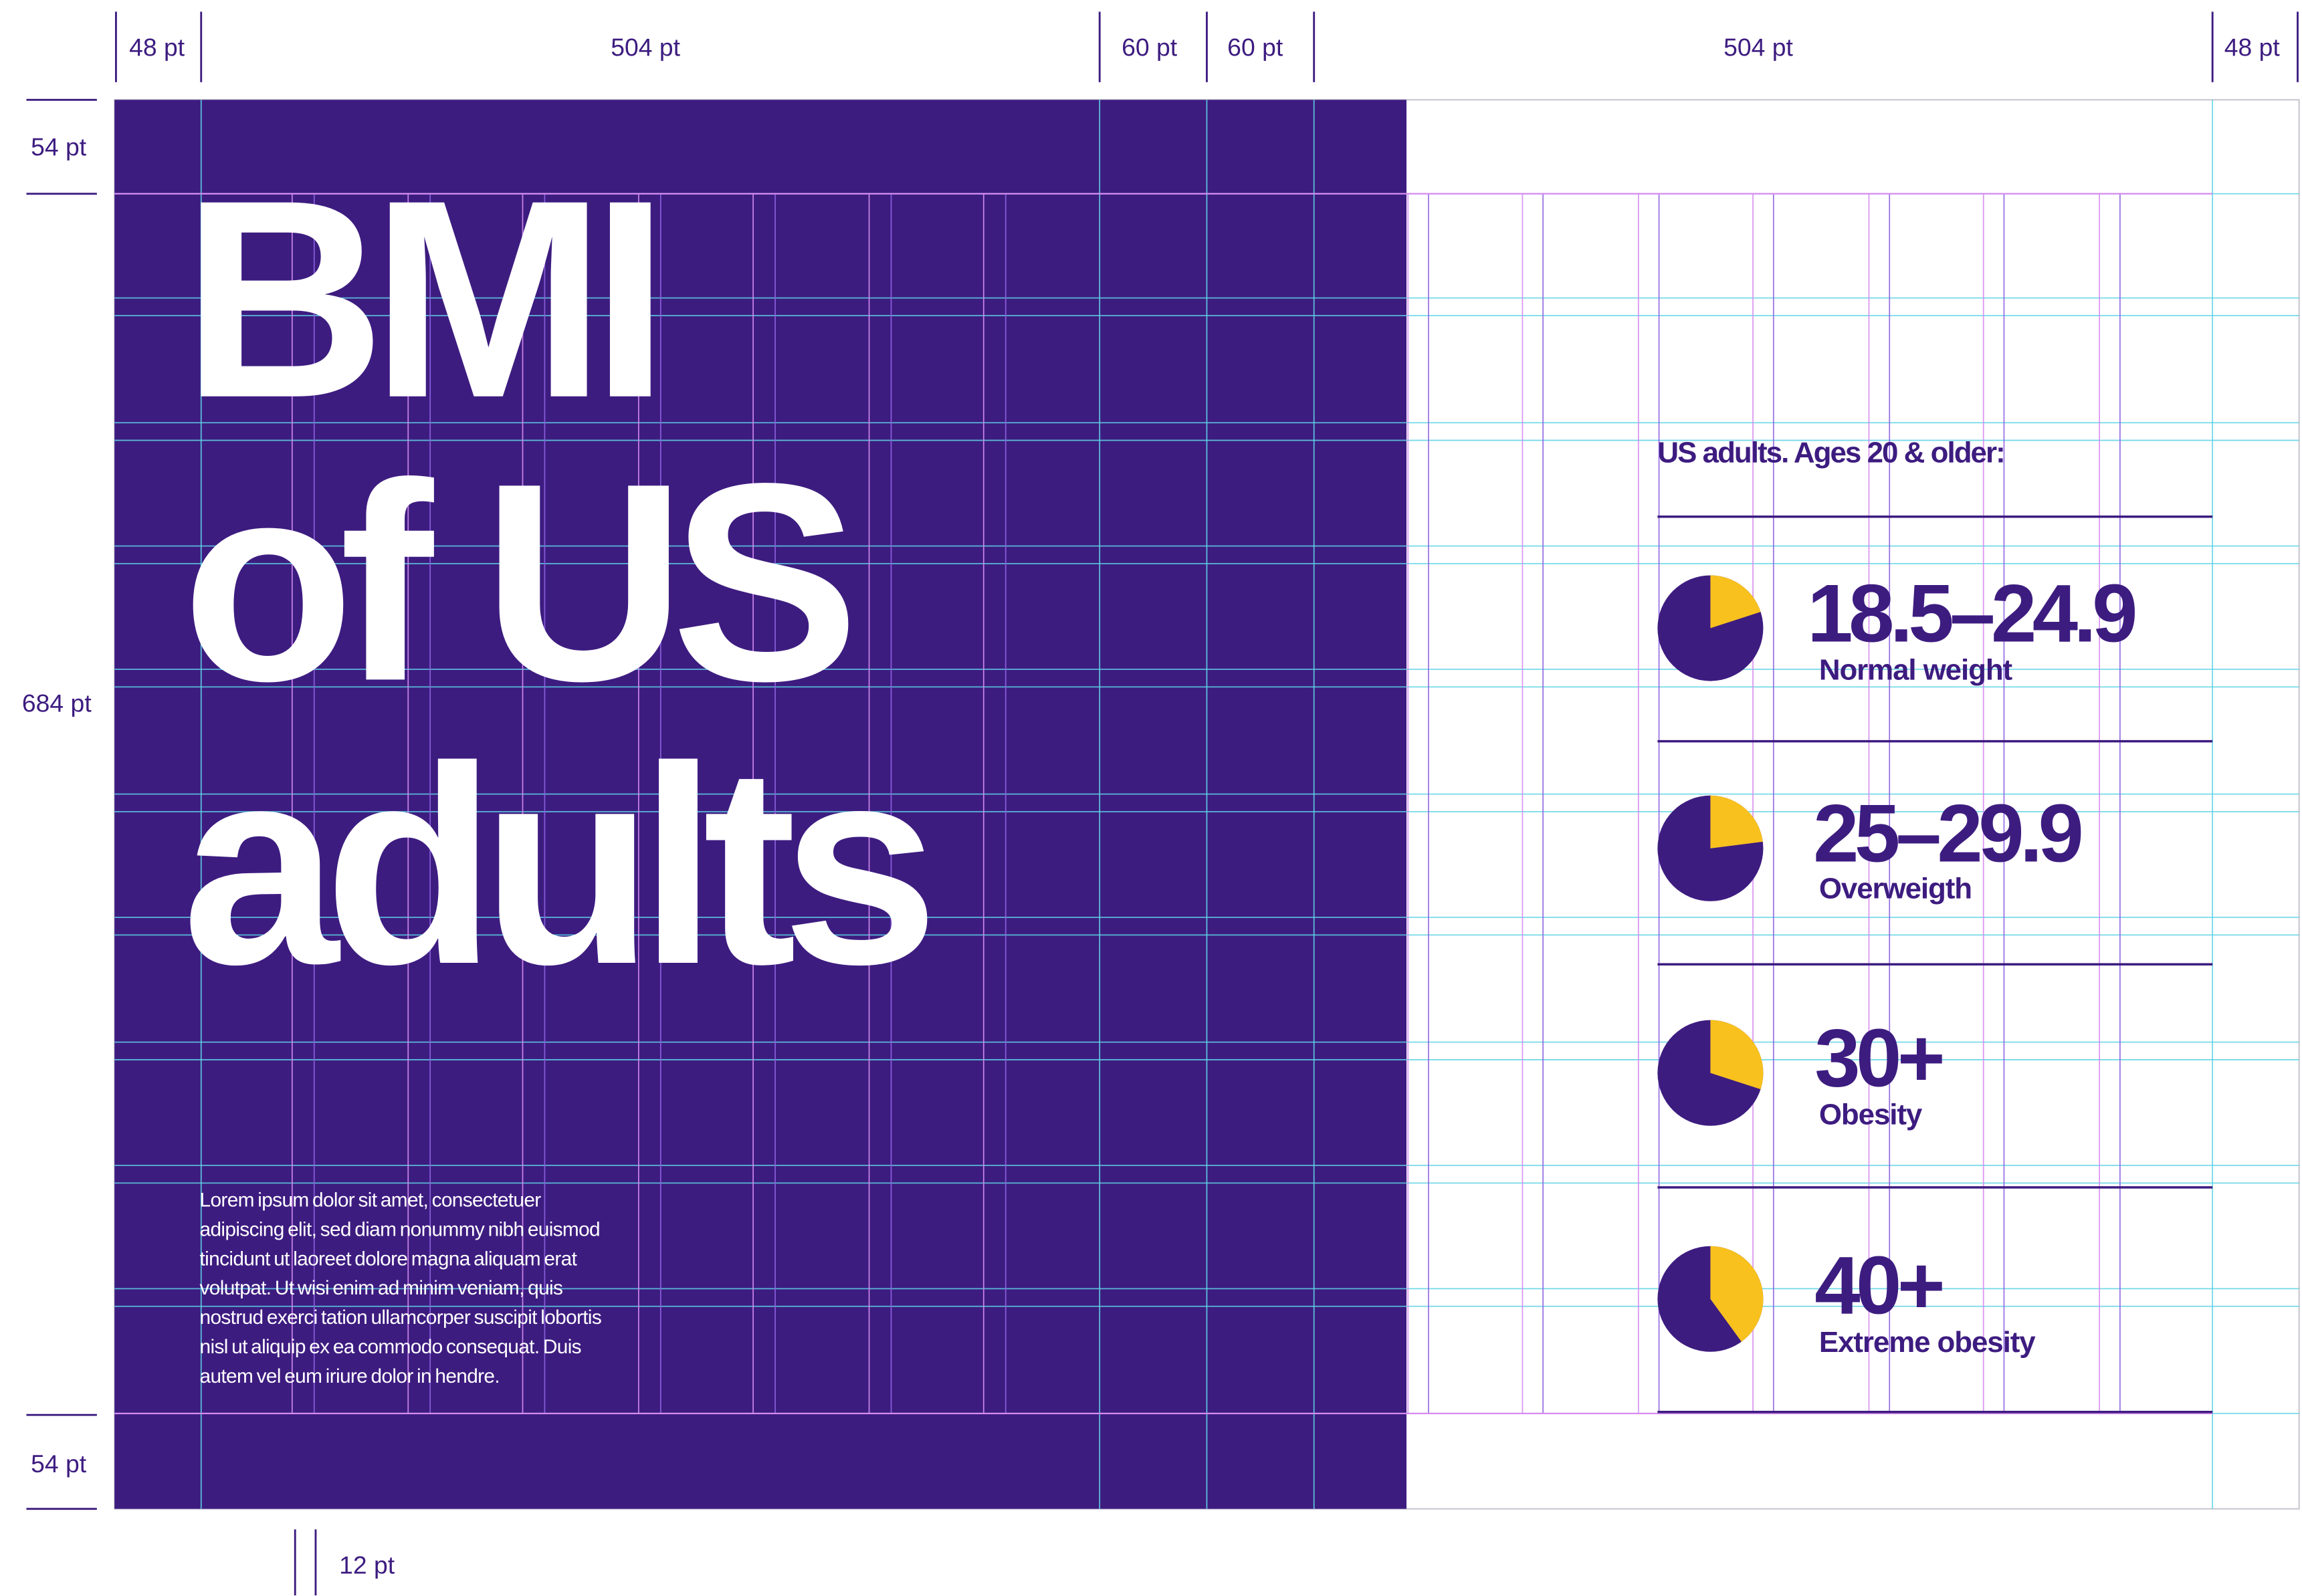  What do you see at coordinates (1150, 47) in the screenshot?
I see `dimension-label-gutter-left: 60 pt` at bounding box center [1150, 47].